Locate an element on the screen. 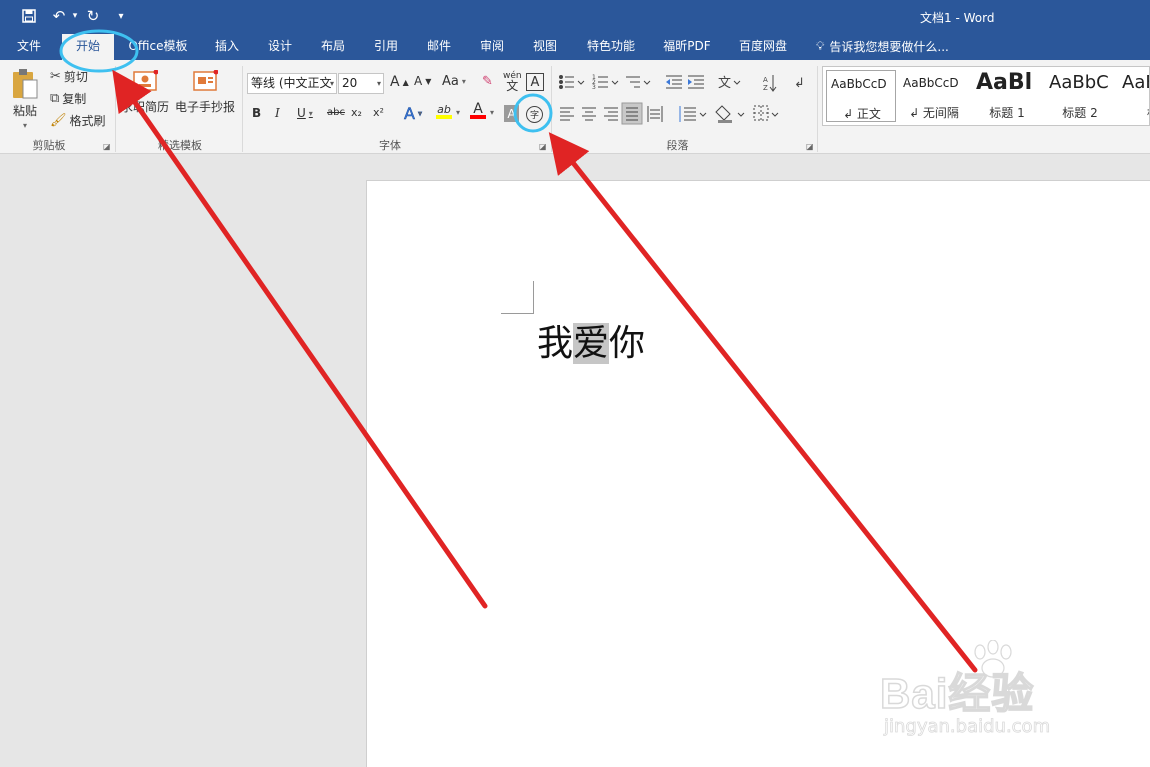  font-color-dropdown: ▾ is located at coordinates (492, 112).